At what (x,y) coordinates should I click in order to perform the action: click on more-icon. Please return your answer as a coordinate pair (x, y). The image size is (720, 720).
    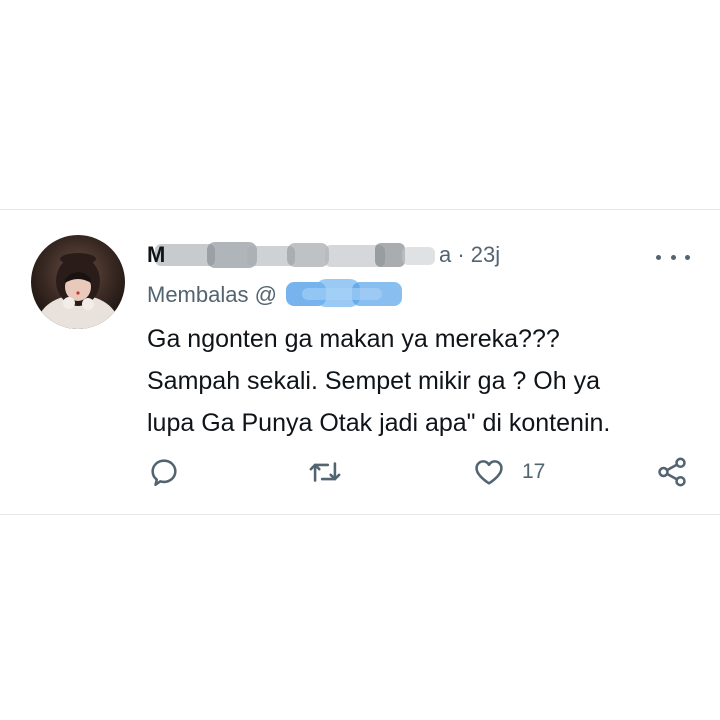
    Looking at the image, I should click on (673, 257).